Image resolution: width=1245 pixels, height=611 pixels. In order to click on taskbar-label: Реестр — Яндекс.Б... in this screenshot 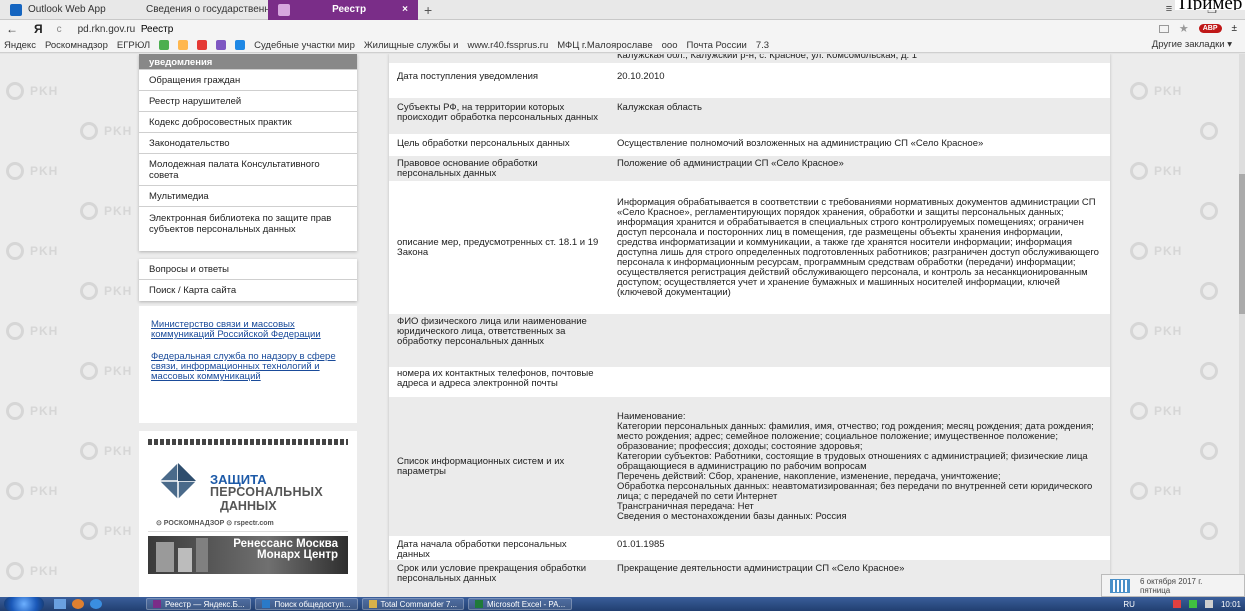, I will do `click(205, 604)`.